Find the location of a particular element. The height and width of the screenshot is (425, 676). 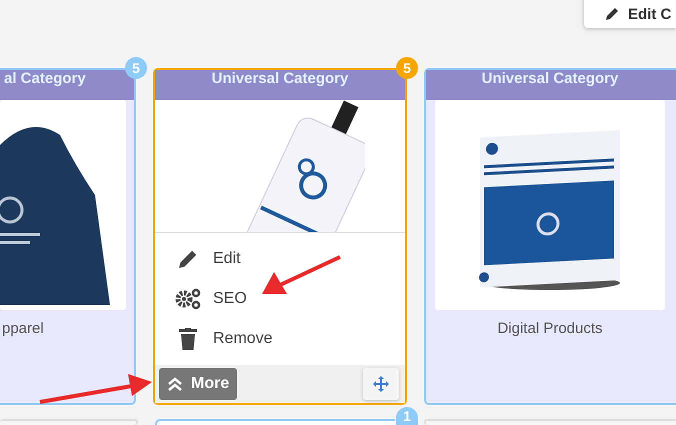

gears-icon is located at coordinates (188, 299).